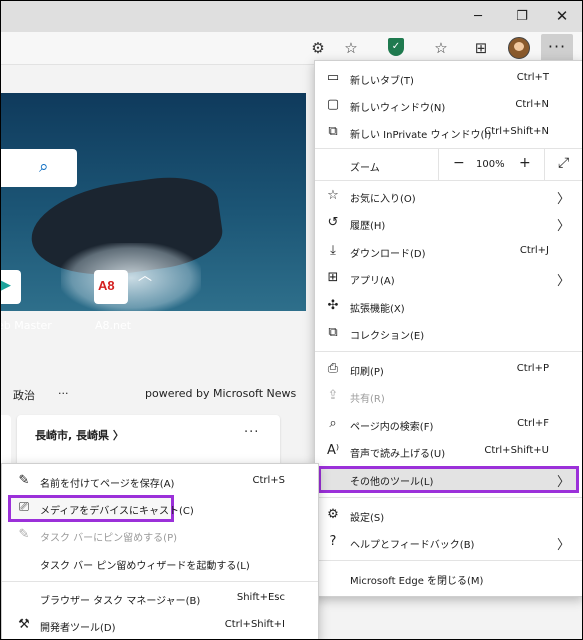 The height and width of the screenshot is (640, 583). I want to click on submenu-item-pin-wizard: タスク バー ピン留めウィザードを起動する(L), so click(160, 563).